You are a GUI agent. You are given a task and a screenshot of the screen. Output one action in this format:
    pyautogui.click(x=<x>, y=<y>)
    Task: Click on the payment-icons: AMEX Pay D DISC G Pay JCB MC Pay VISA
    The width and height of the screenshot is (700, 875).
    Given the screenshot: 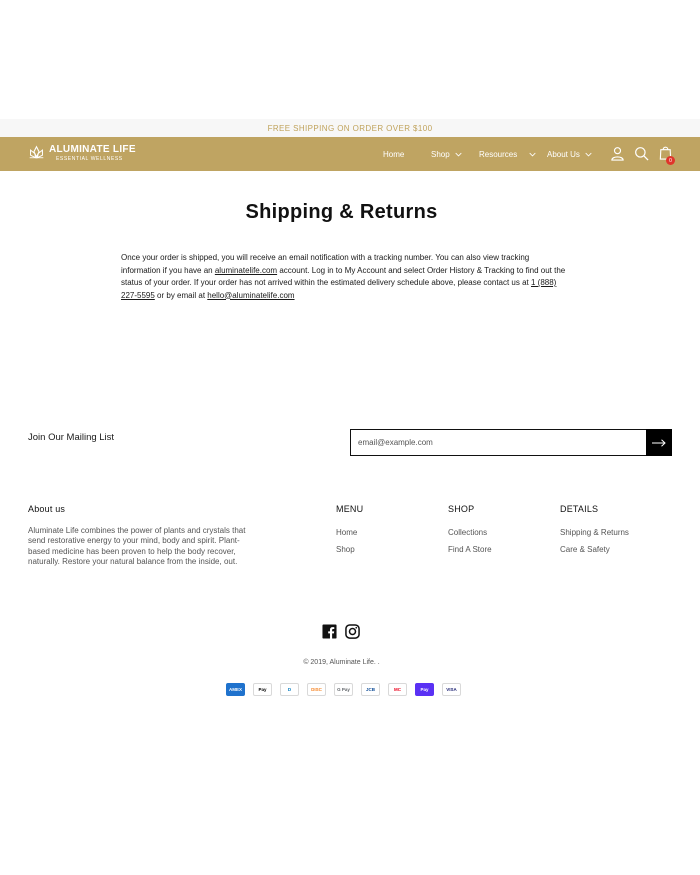 What is the action you would take?
    pyautogui.click(x=343, y=689)
    